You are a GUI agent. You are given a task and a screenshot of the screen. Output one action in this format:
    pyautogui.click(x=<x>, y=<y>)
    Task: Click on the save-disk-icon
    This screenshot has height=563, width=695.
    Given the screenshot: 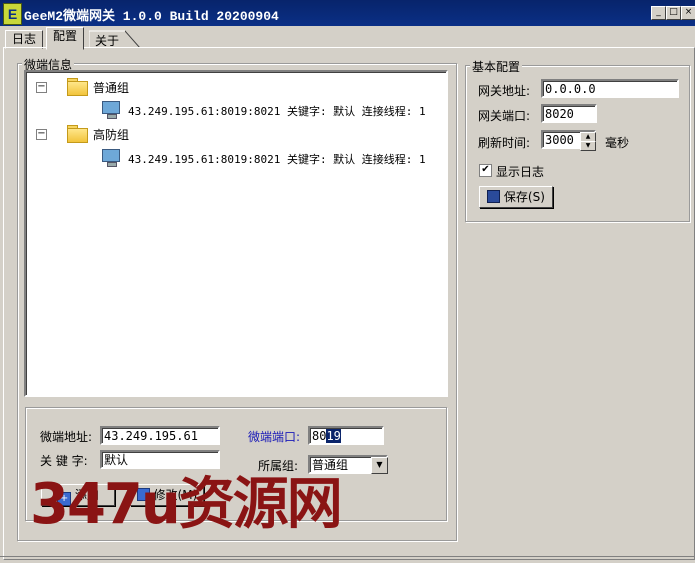 What is the action you would take?
    pyautogui.click(x=494, y=196)
    